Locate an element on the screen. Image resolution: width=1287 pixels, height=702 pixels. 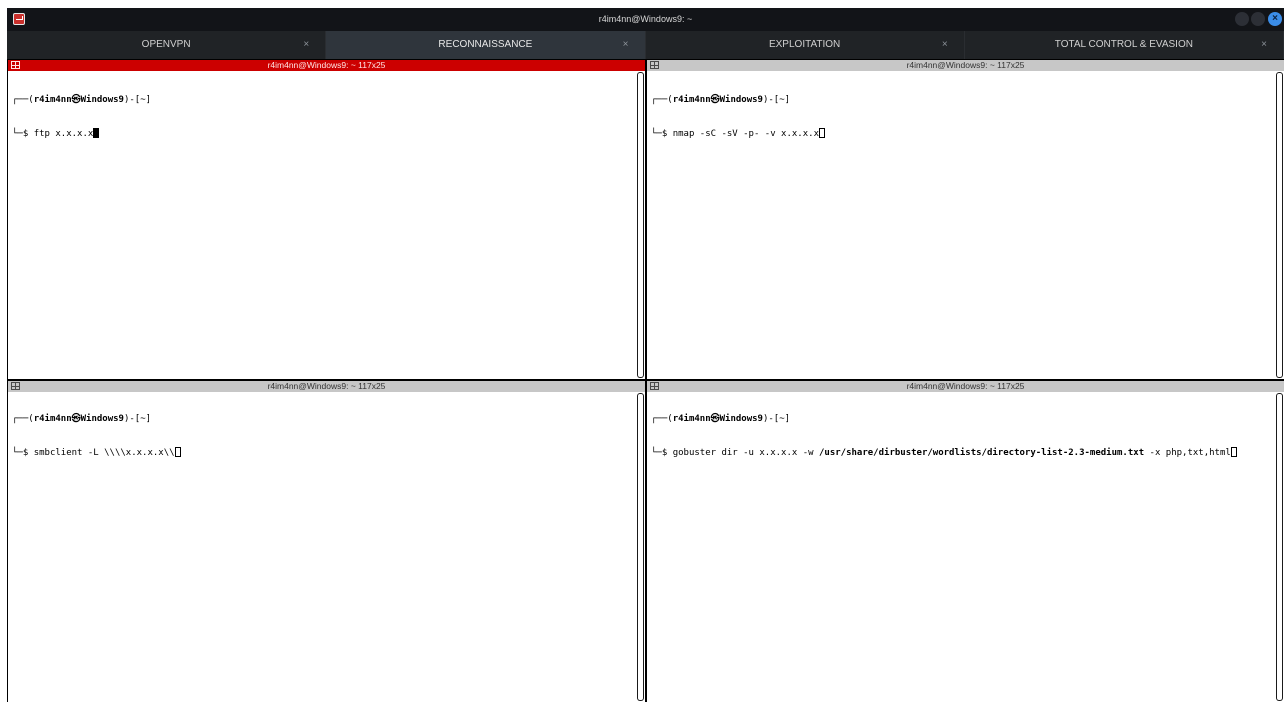
tab-label: OPENVPN is located at coordinates (166, 44).